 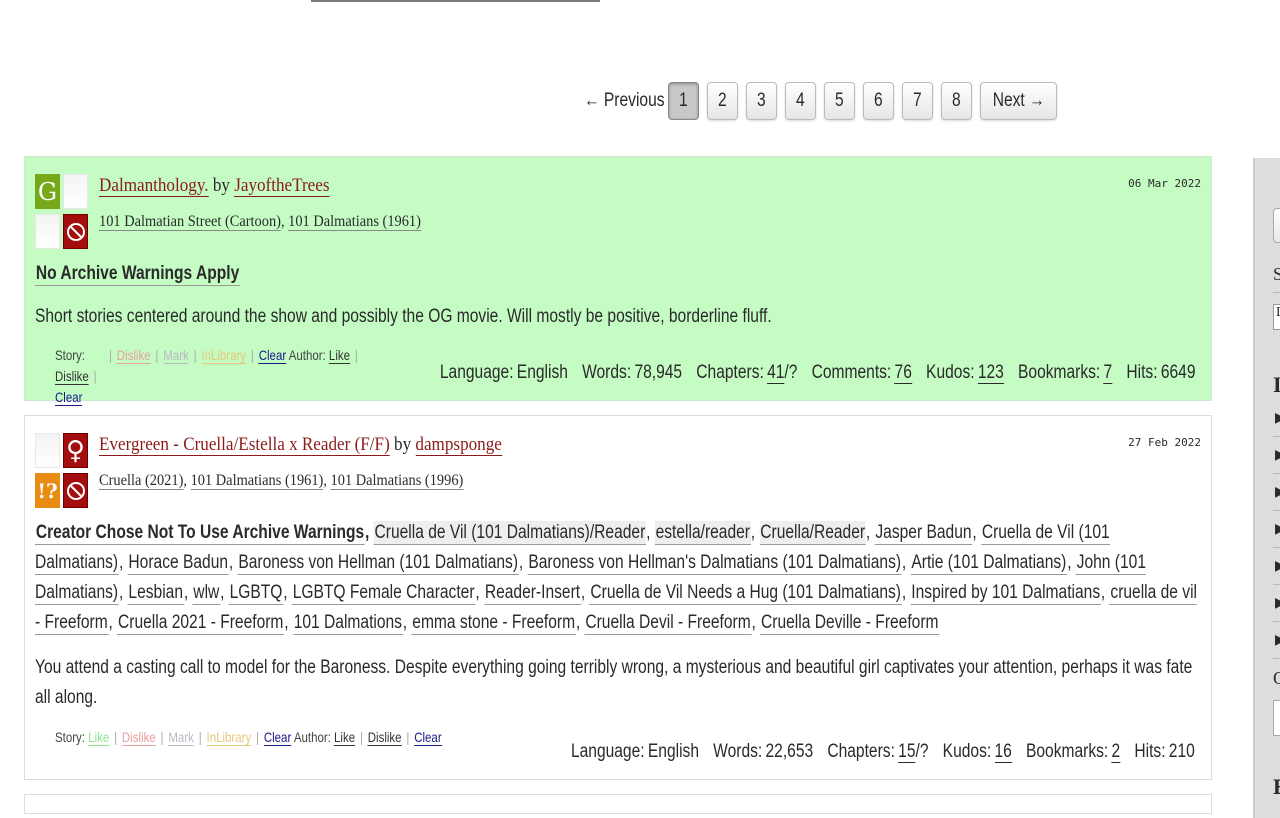 What do you see at coordinates (903, 373) in the screenshot?
I see `comments-link: 76` at bounding box center [903, 373].